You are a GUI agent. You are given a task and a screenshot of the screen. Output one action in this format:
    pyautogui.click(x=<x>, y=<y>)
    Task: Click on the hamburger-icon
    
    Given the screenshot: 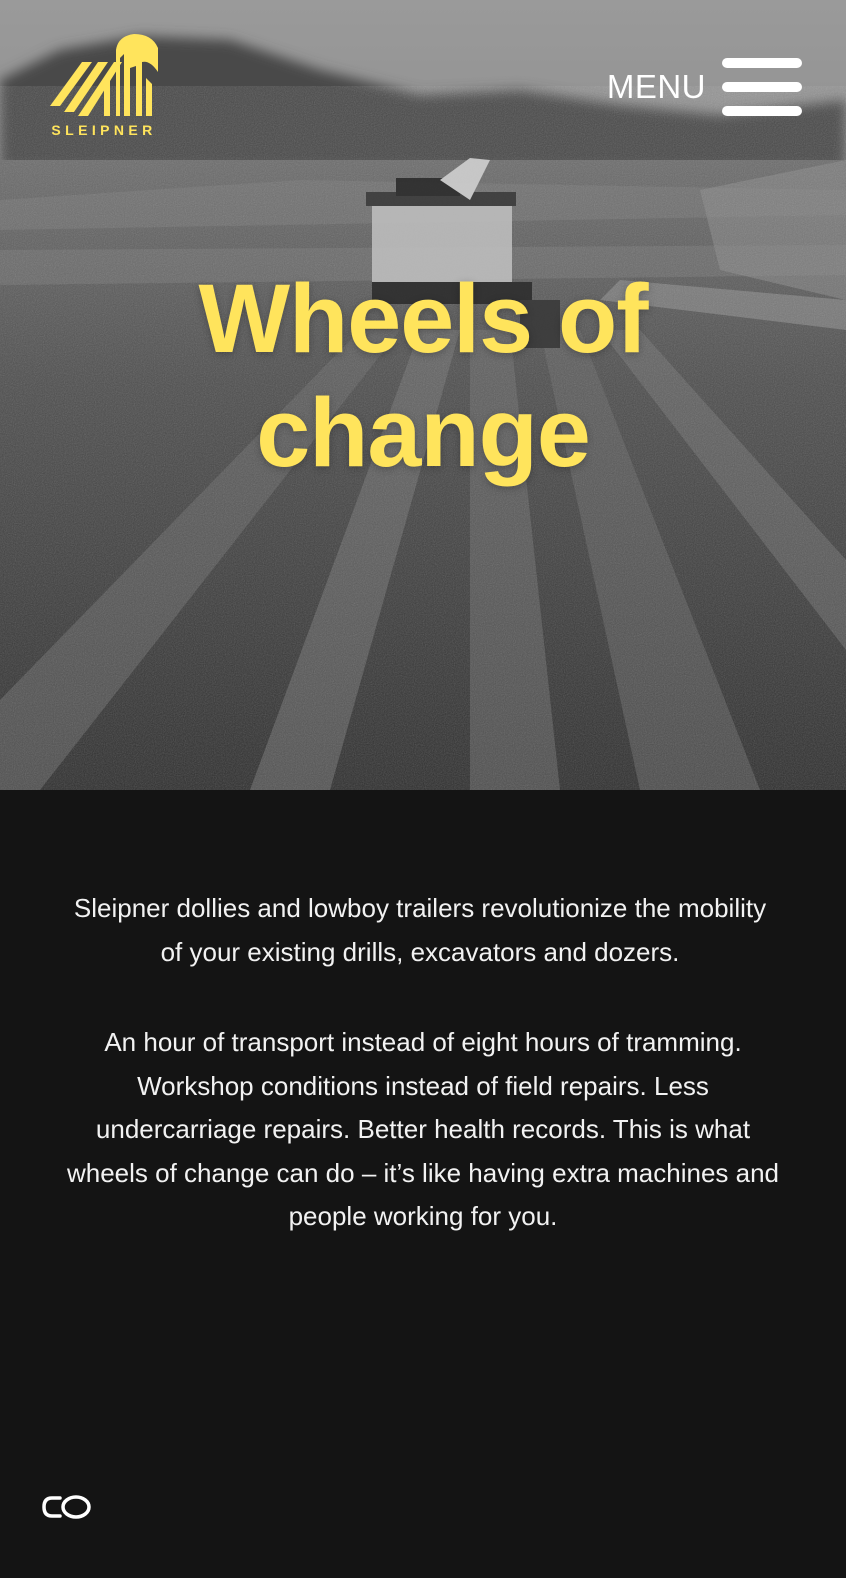 What is the action you would take?
    pyautogui.click(x=762, y=87)
    